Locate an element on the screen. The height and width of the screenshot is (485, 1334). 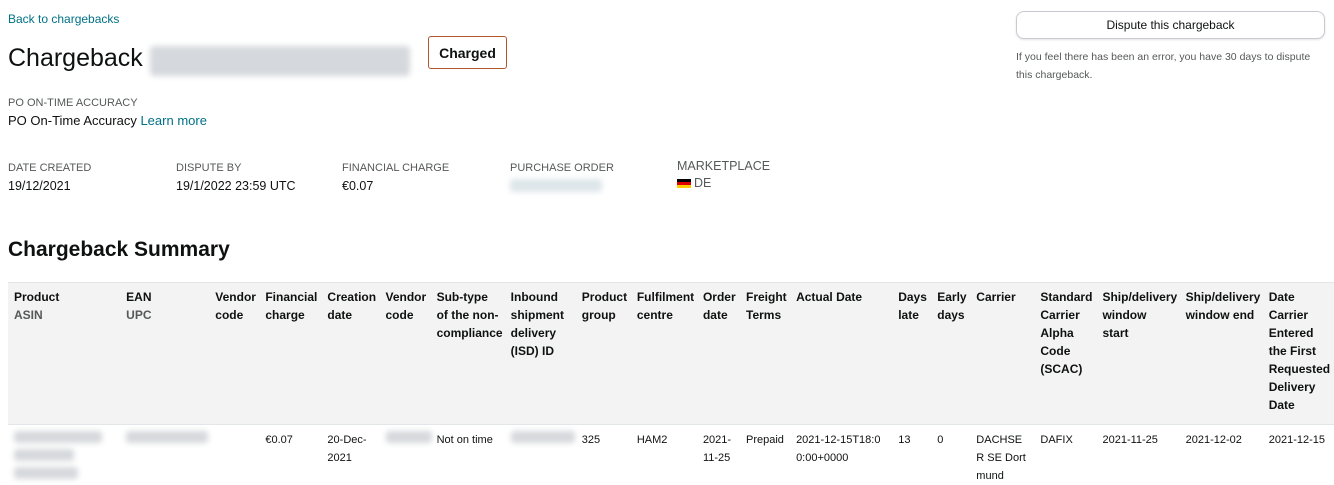
meta-date-created: DATE CREATED 19/12/2021 is located at coordinates (49, 177).